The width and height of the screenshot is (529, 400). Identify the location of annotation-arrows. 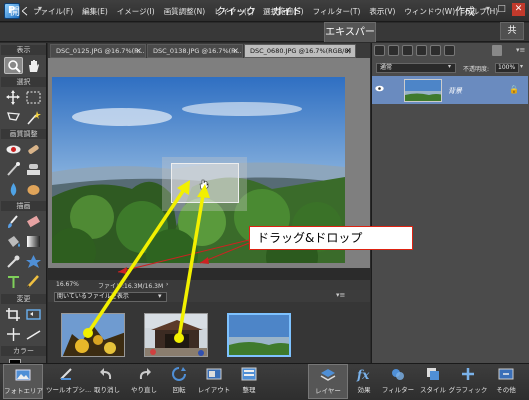
(166, 261).